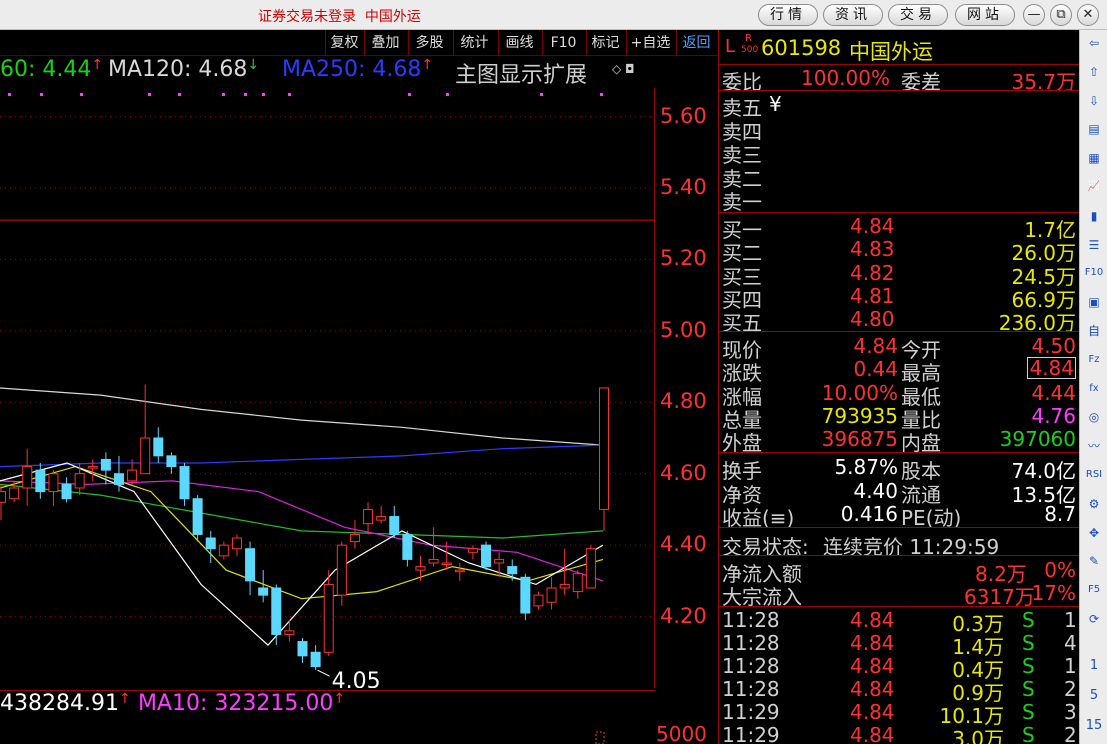  Describe the element at coordinates (899, 469) in the screenshot. I see `fundamental-row: 换手 5.87% 股本 74.0亿` at that location.